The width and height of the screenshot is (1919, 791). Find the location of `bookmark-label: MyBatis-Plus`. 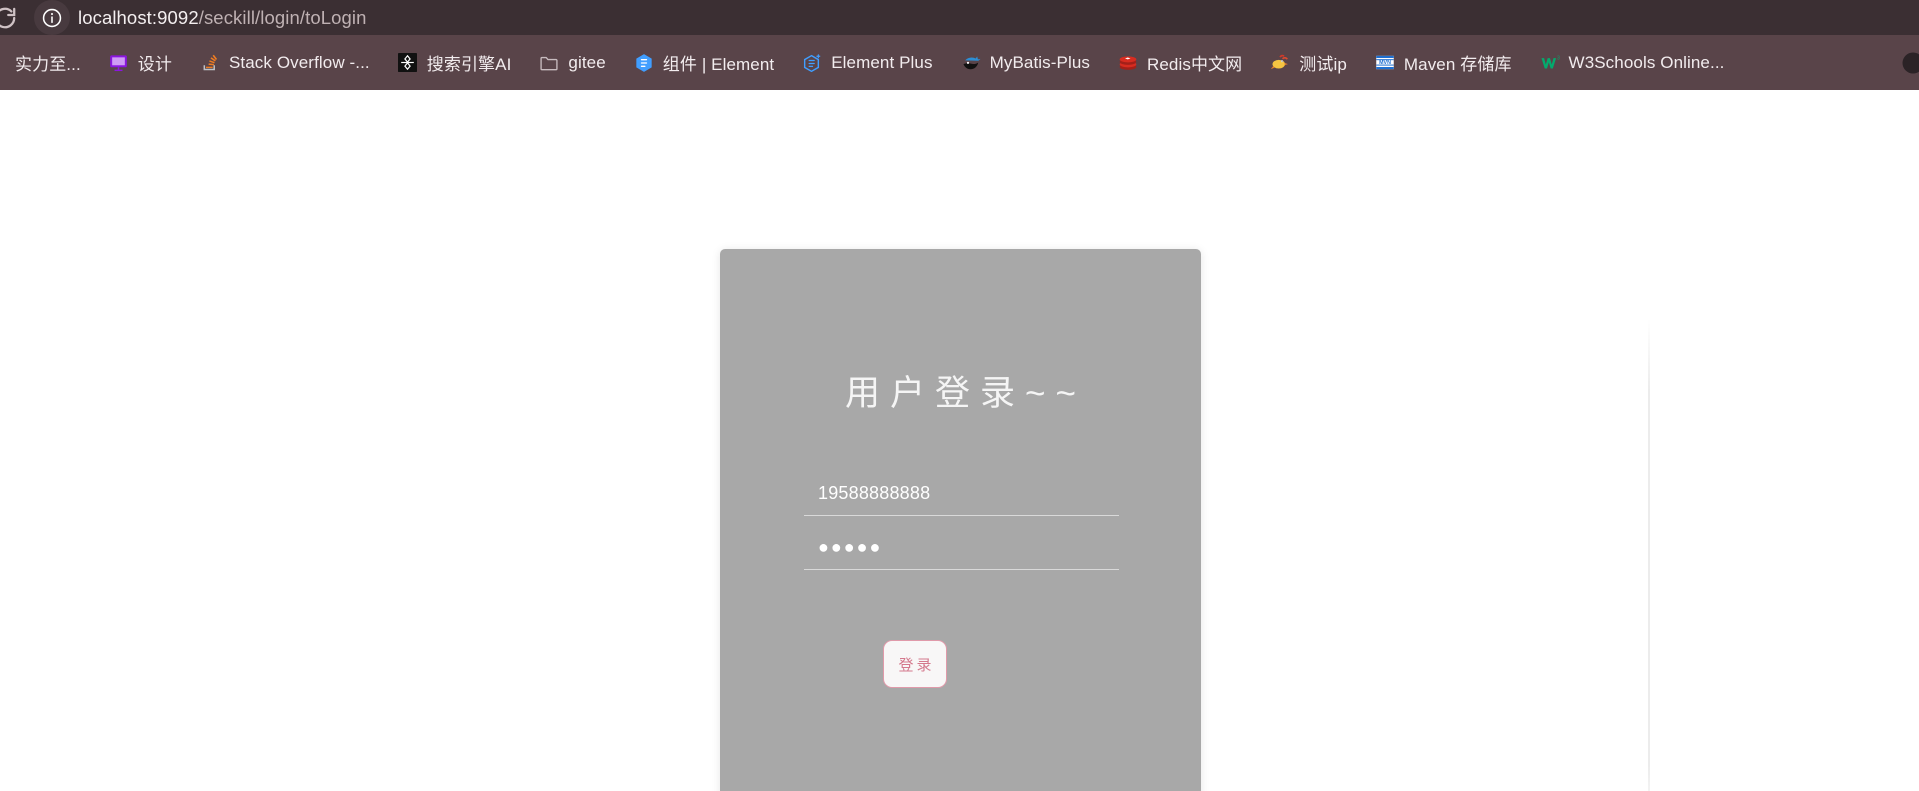

bookmark-label: MyBatis-Plus is located at coordinates (1039, 62).